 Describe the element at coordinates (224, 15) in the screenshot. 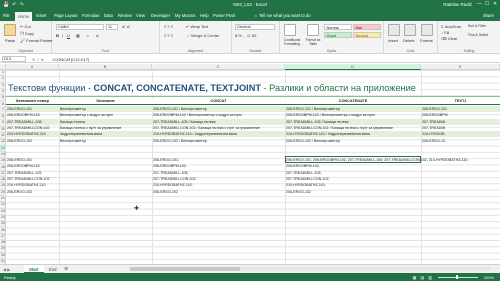

I see `tab-power-pivot: Power Pivot` at that location.